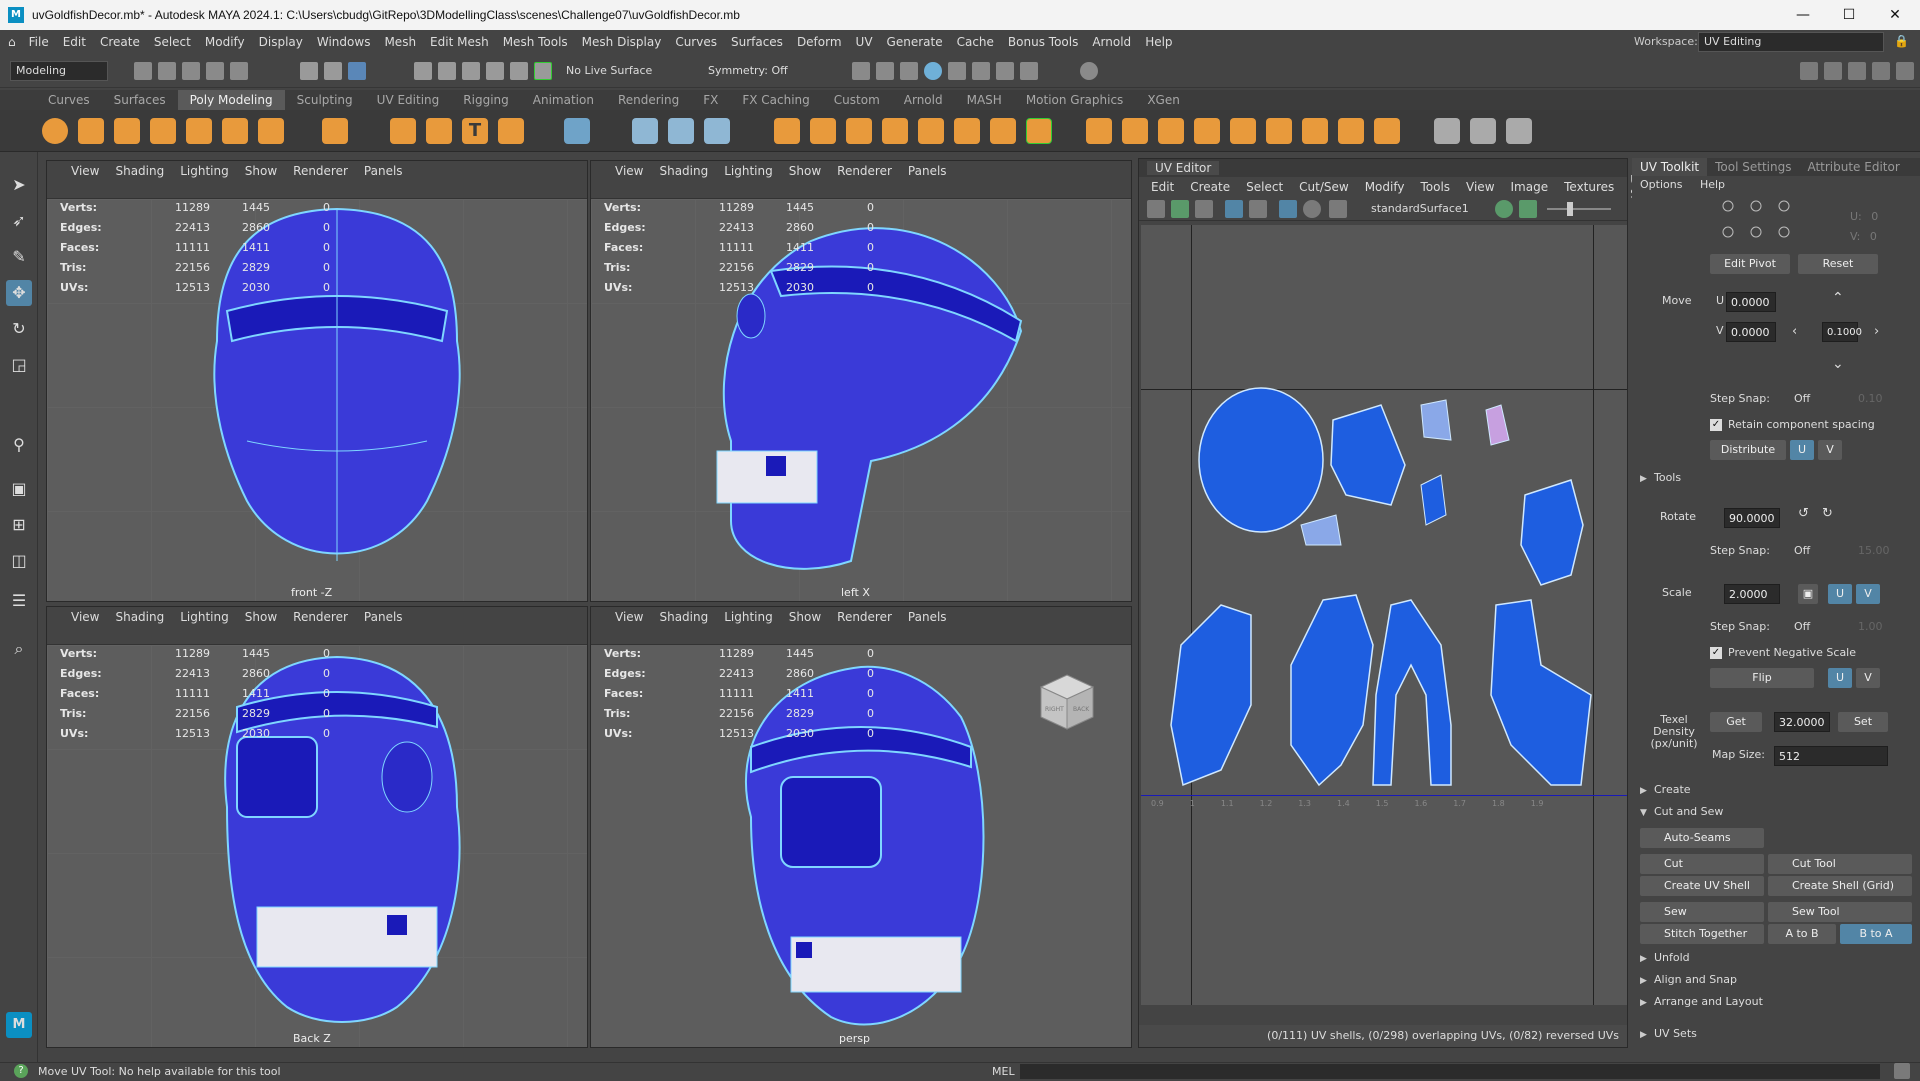 This screenshot has height=1081, width=1920. What do you see at coordinates (1736, 722) in the screenshot?
I see `texel-get-button: Get` at bounding box center [1736, 722].